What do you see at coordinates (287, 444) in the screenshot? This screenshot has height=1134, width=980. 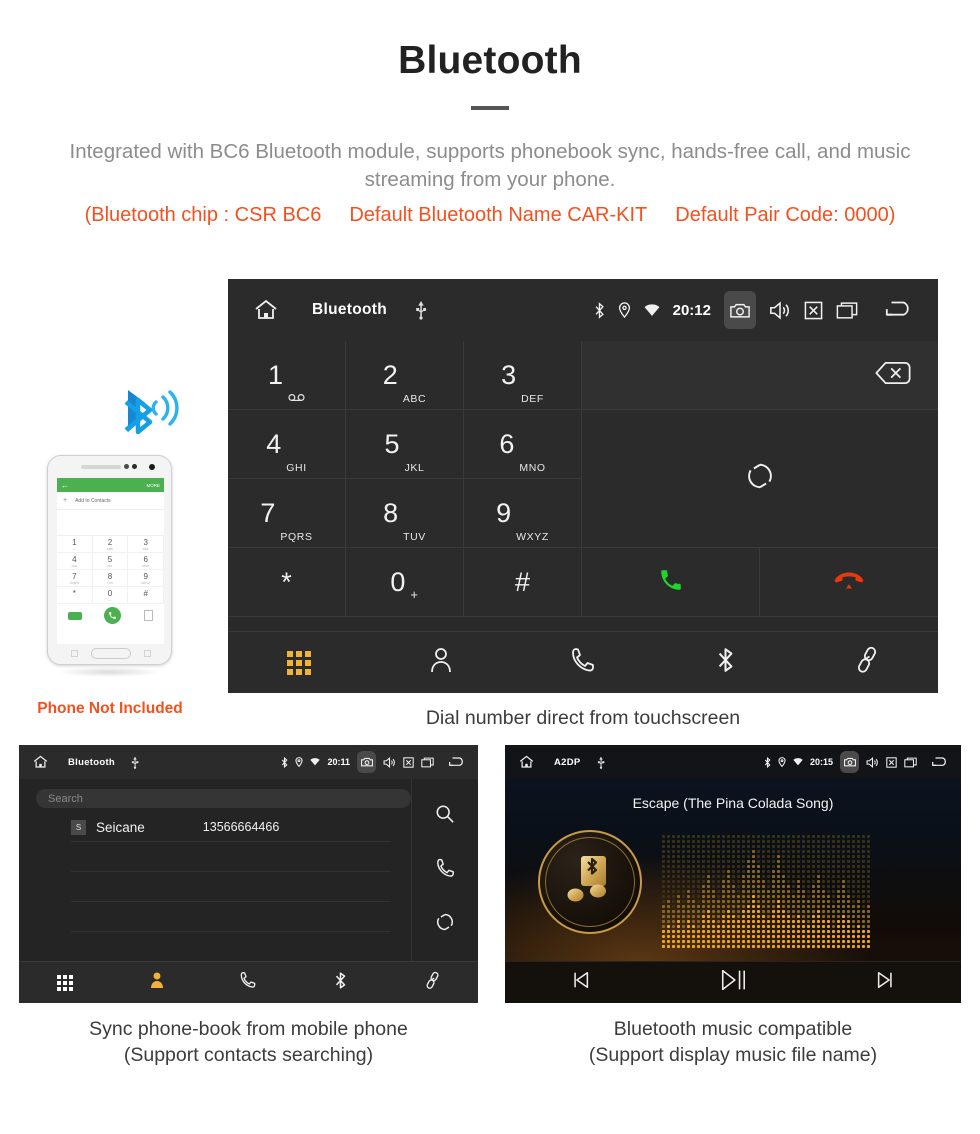 I see `key-4: 4 GHI` at bounding box center [287, 444].